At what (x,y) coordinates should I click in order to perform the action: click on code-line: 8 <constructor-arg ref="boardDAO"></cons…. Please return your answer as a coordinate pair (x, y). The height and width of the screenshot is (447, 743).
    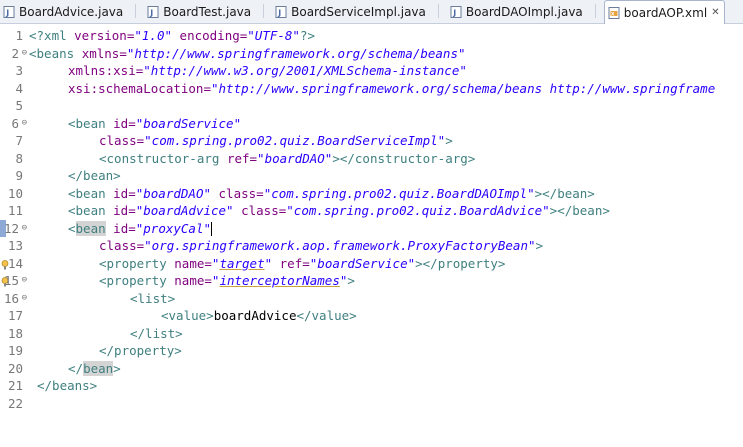
    Looking at the image, I should click on (371, 159).